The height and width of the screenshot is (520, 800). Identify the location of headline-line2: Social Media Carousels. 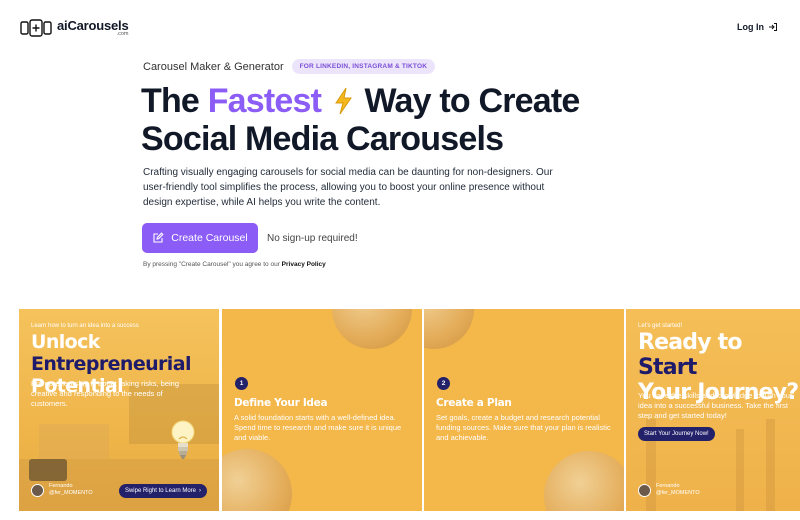
(322, 139).